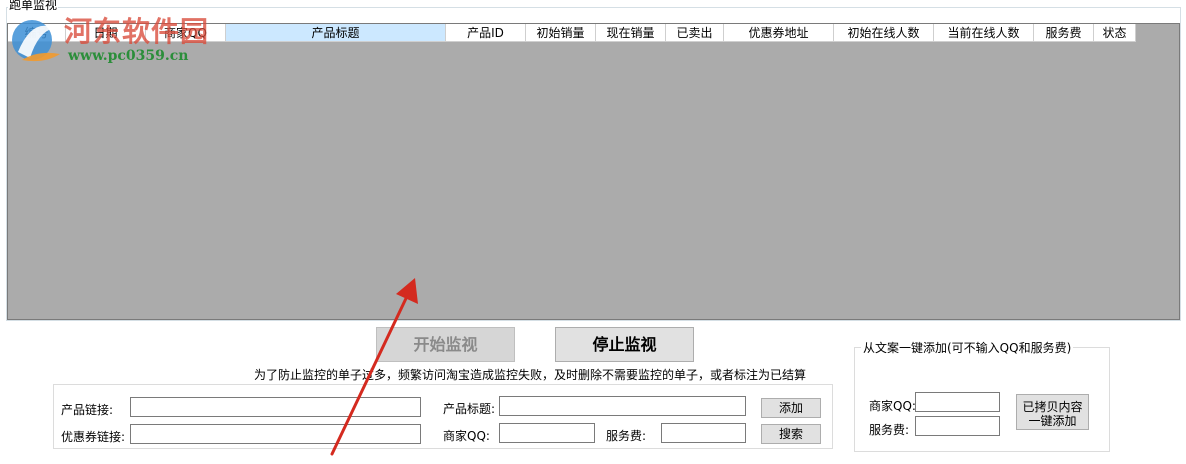 The image size is (1186, 464). What do you see at coordinates (486, 33) in the screenshot?
I see `grid-column-header: 产品ID` at bounding box center [486, 33].